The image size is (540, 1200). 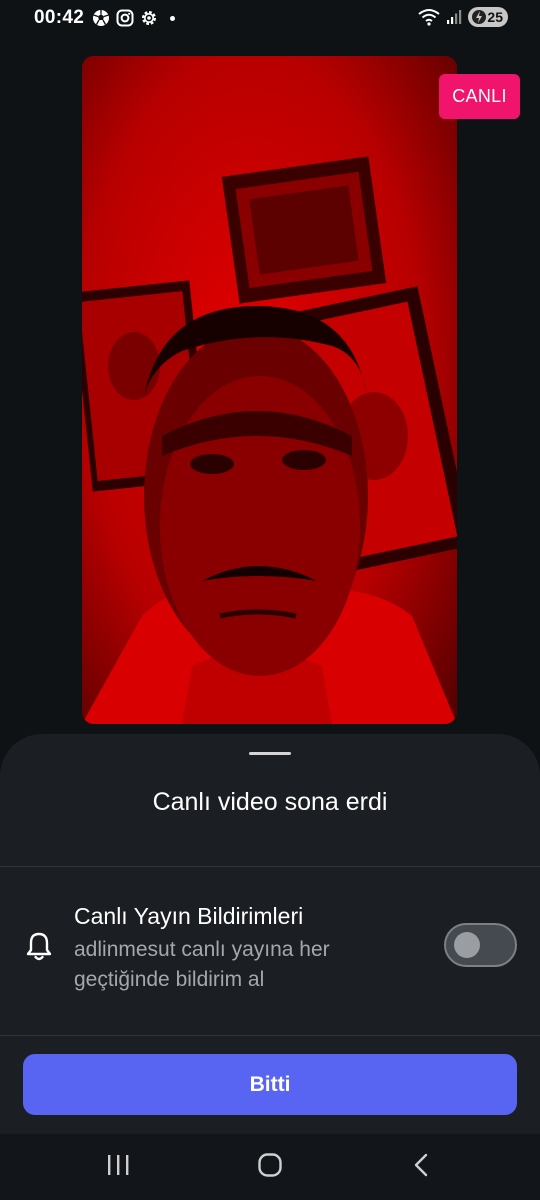 I want to click on notifications-title: Canlı Yayın Bildirimleri, so click(x=189, y=916).